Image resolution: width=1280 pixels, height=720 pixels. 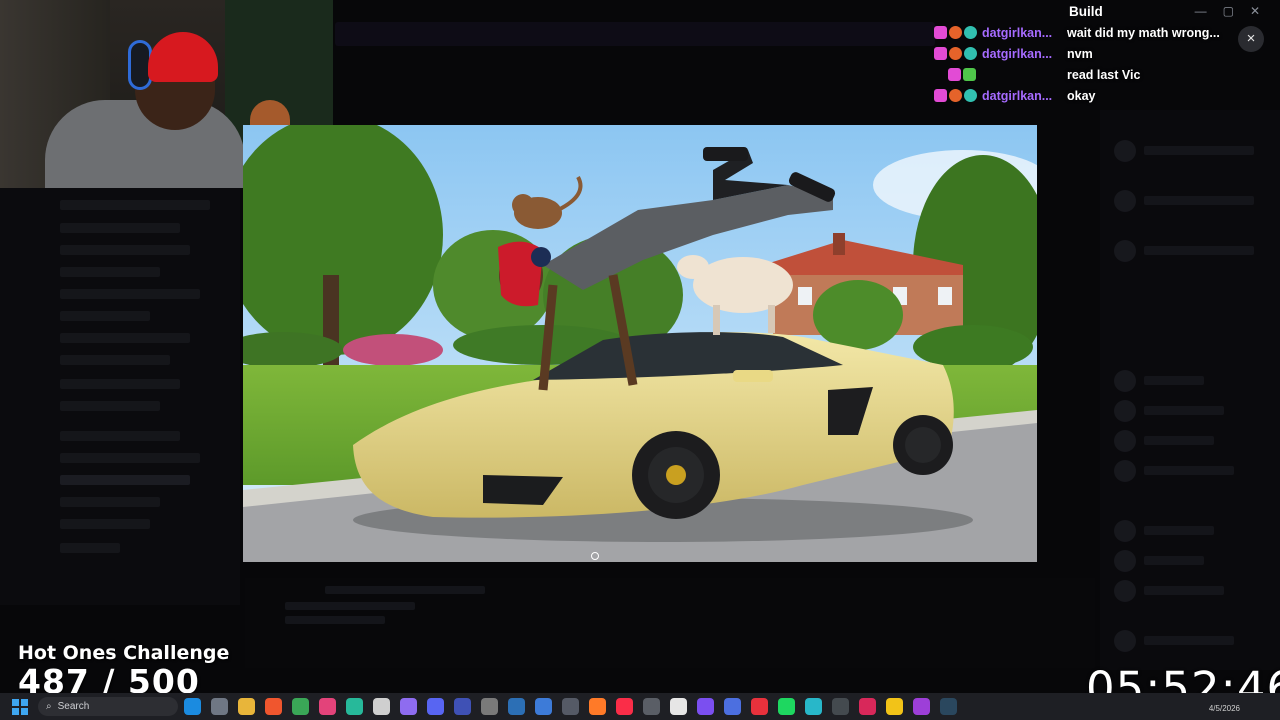 What do you see at coordinates (595, 556) in the screenshot?
I see `zoom-cursor-icon` at bounding box center [595, 556].